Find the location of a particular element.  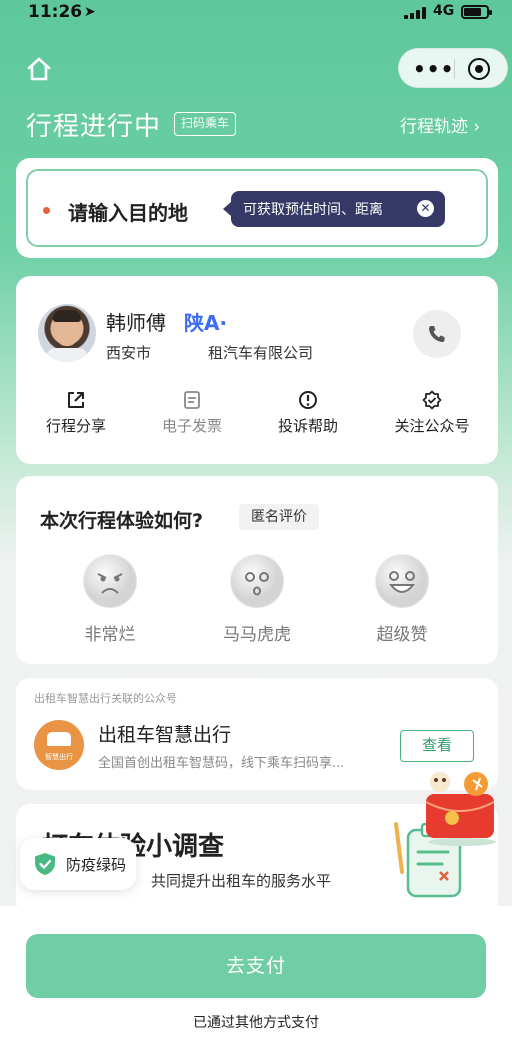

license-plate: 陕A· is located at coordinates (206, 323).